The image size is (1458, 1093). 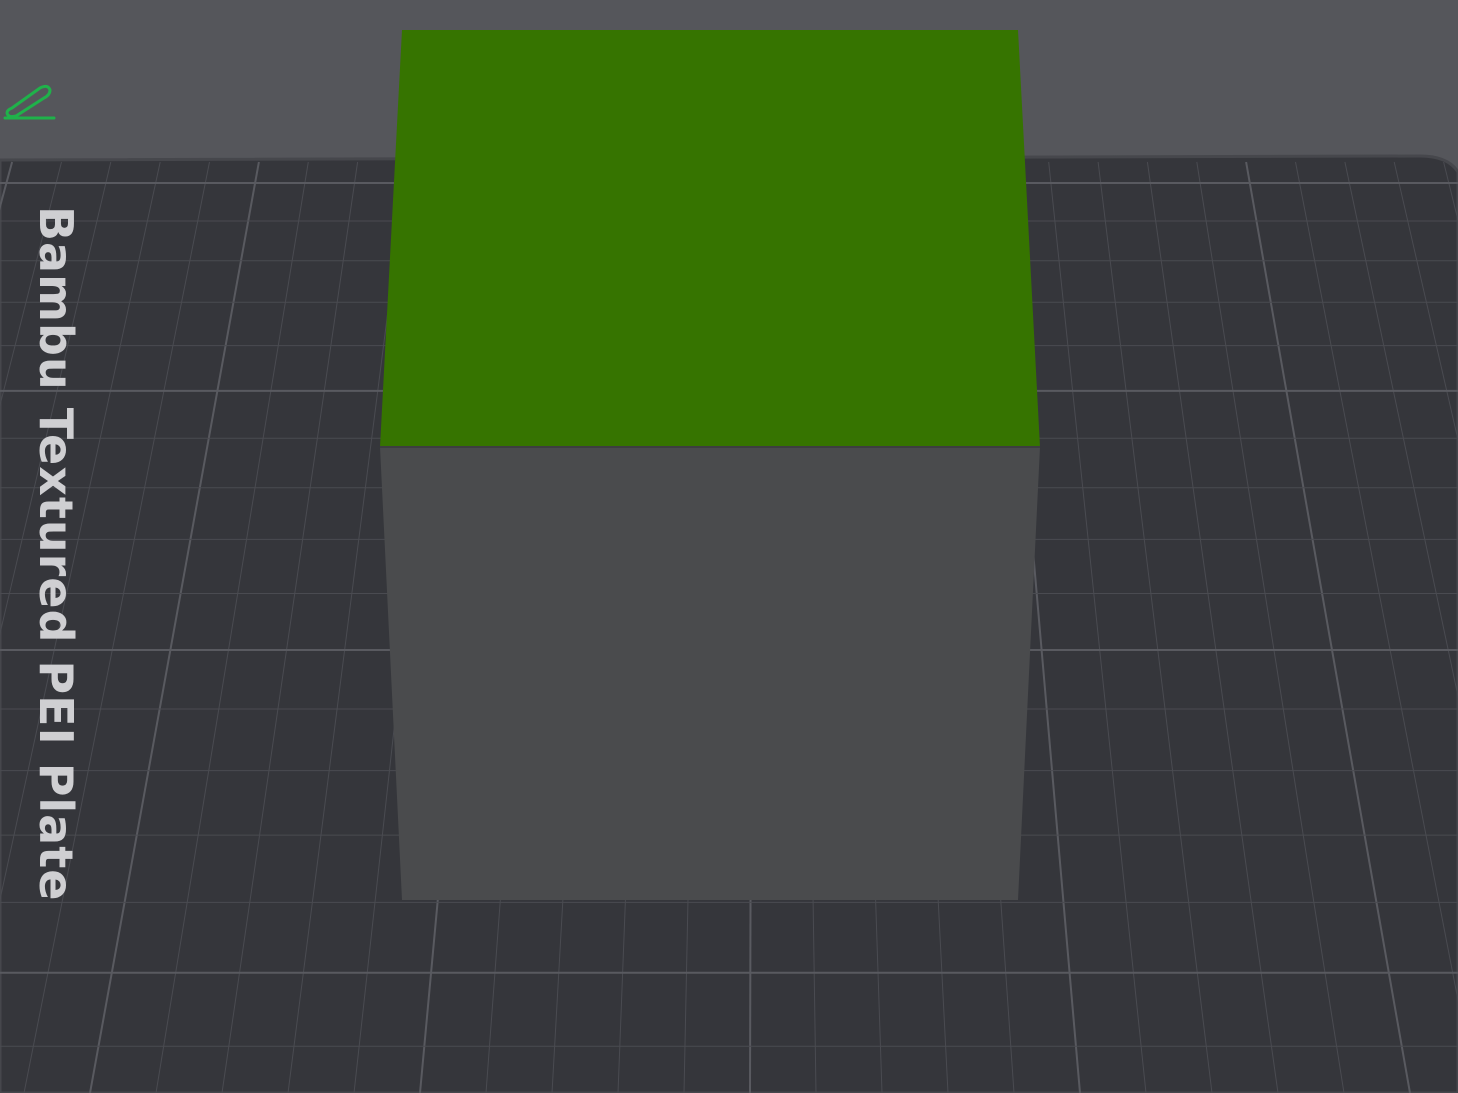 What do you see at coordinates (30, 101) in the screenshot?
I see `pencil-icon` at bounding box center [30, 101].